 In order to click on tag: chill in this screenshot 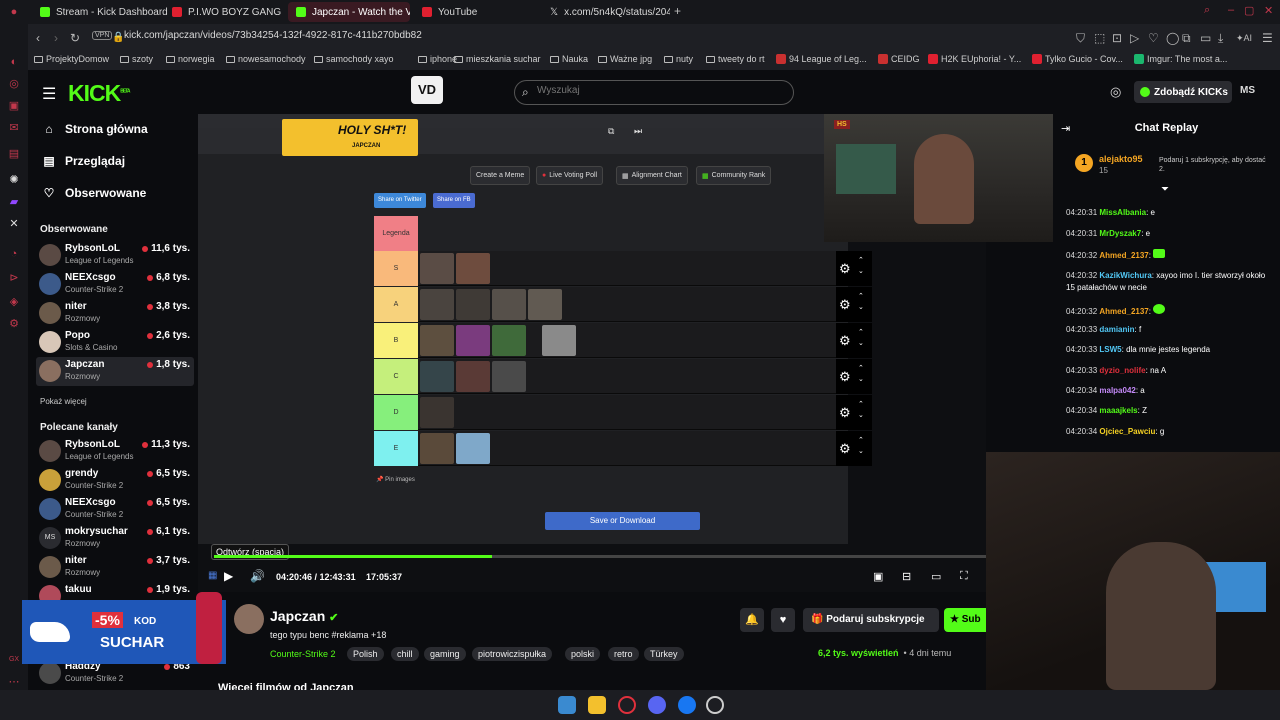, I will do `click(405, 654)`.